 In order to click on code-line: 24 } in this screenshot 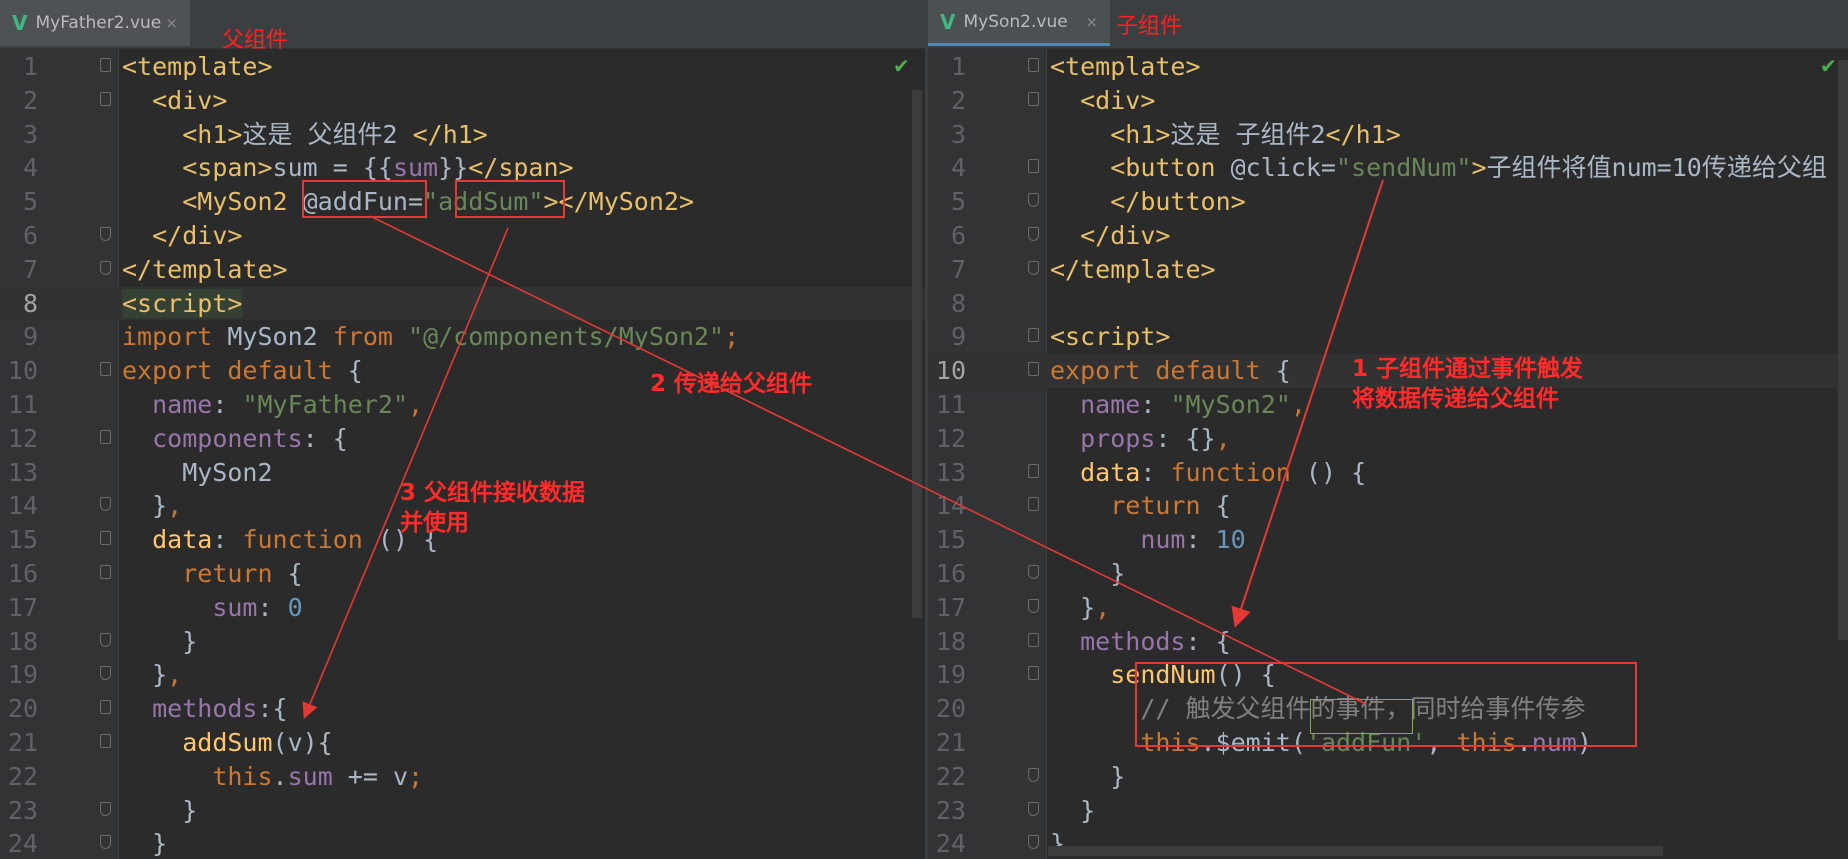, I will do `click(462, 843)`.